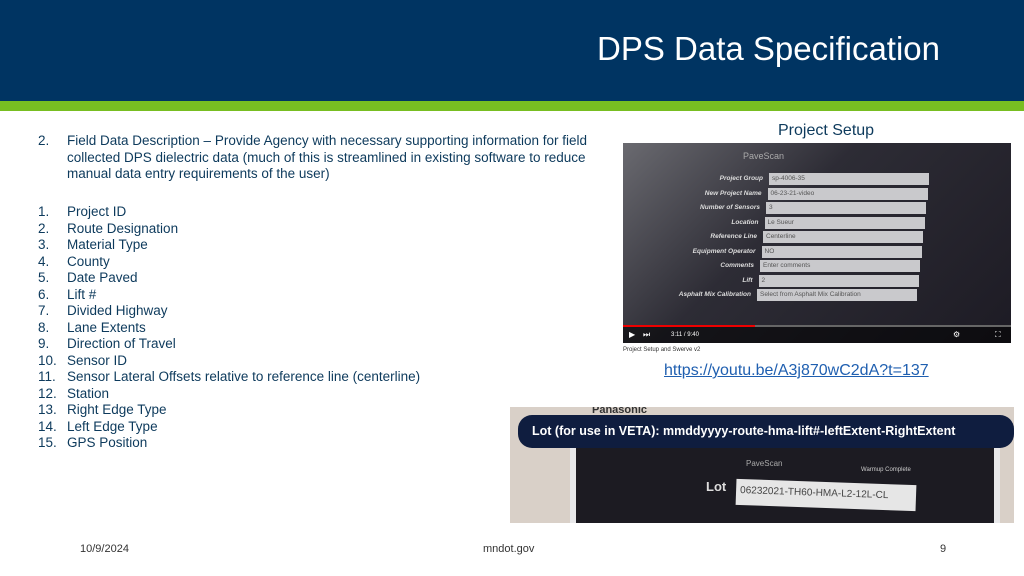  Describe the element at coordinates (229, 212) in the screenshot. I see `list-item: 1. Project ID` at that location.